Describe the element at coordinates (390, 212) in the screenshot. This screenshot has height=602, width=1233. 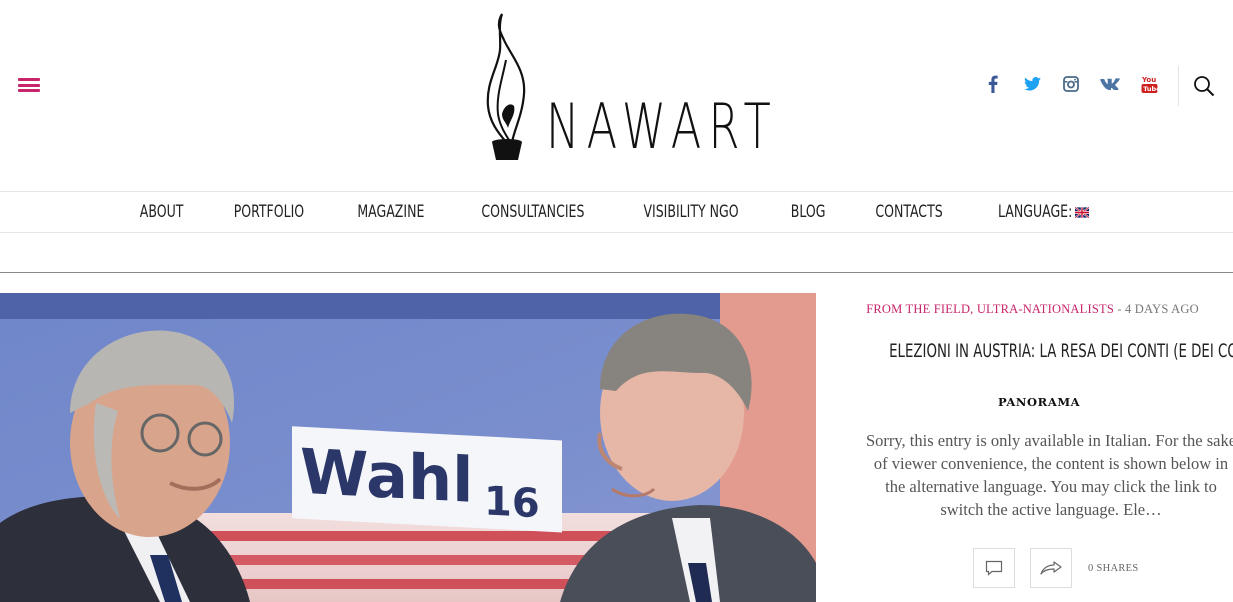
I see `nav-item-magazine: MAGAZINE` at that location.